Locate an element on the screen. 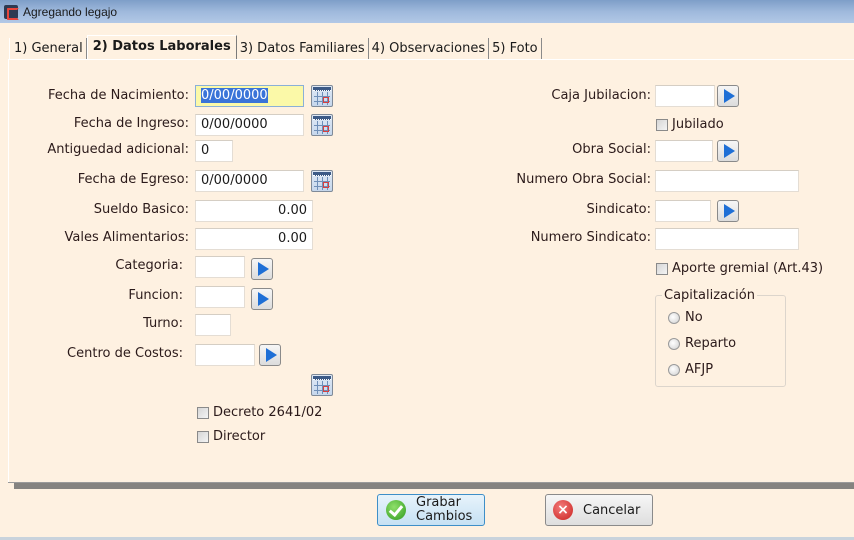 The image size is (854, 540). cancel-button-label: Cancelar is located at coordinates (612, 510).